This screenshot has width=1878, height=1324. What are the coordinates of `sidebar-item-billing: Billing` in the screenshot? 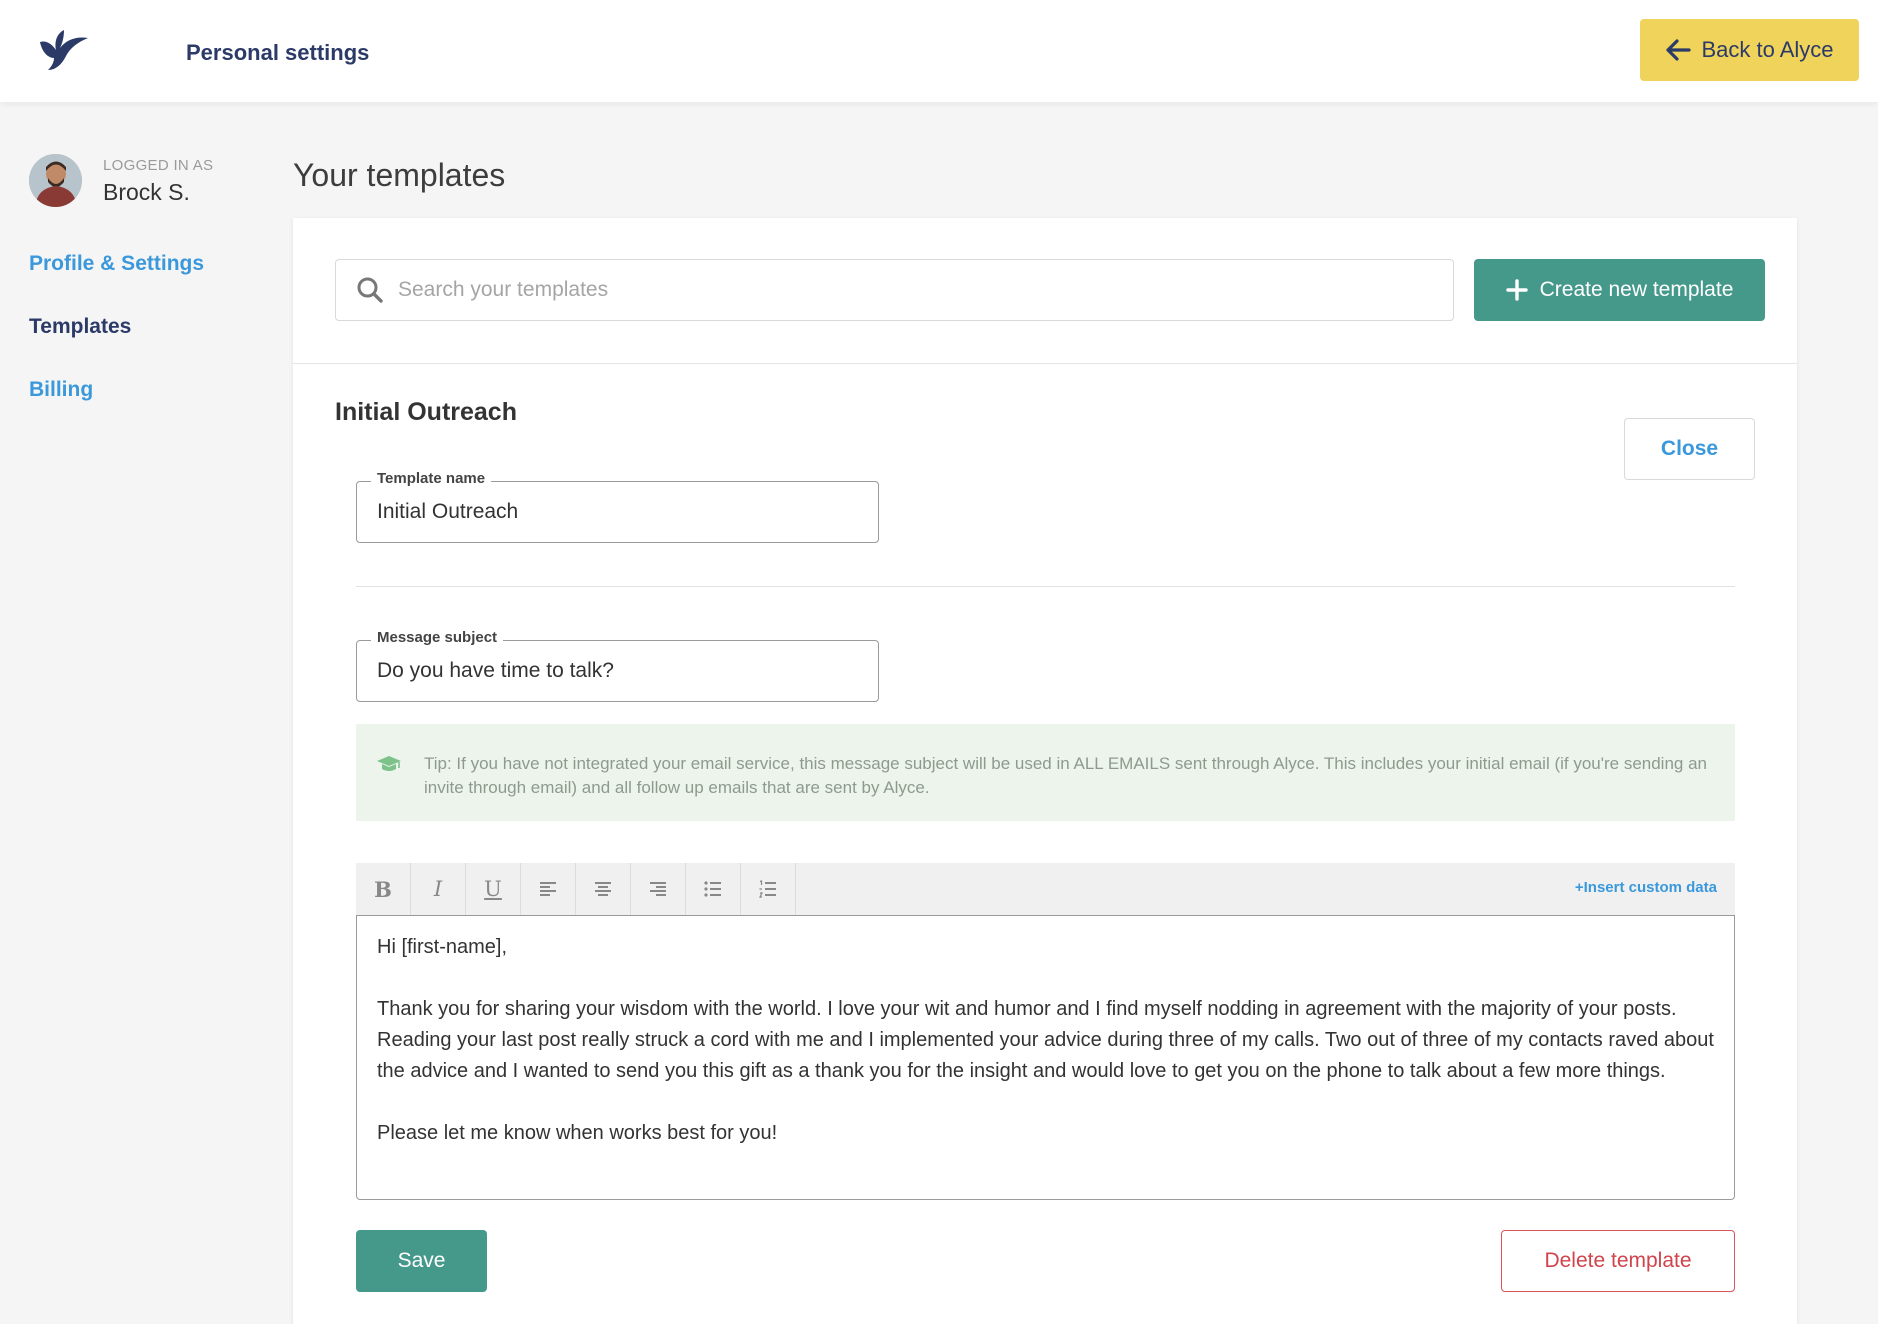 It's located at (61, 390).